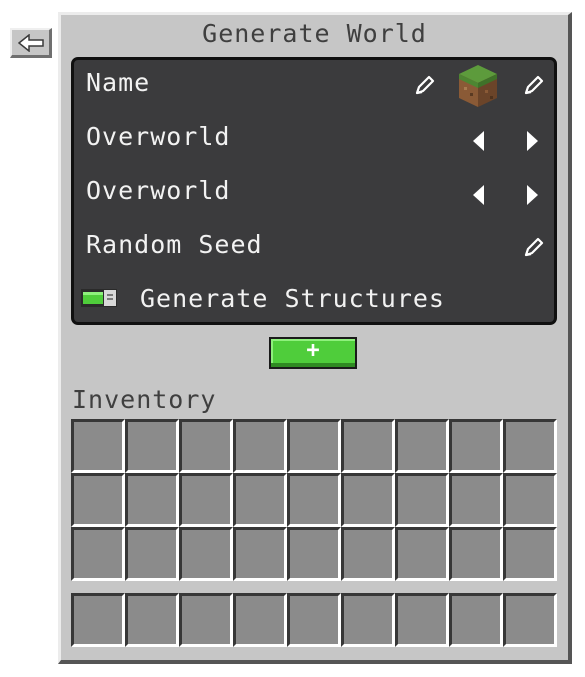 The width and height of the screenshot is (585, 677). Describe the element at coordinates (292, 298) in the screenshot. I see `structures-label: Generate Structures` at that location.